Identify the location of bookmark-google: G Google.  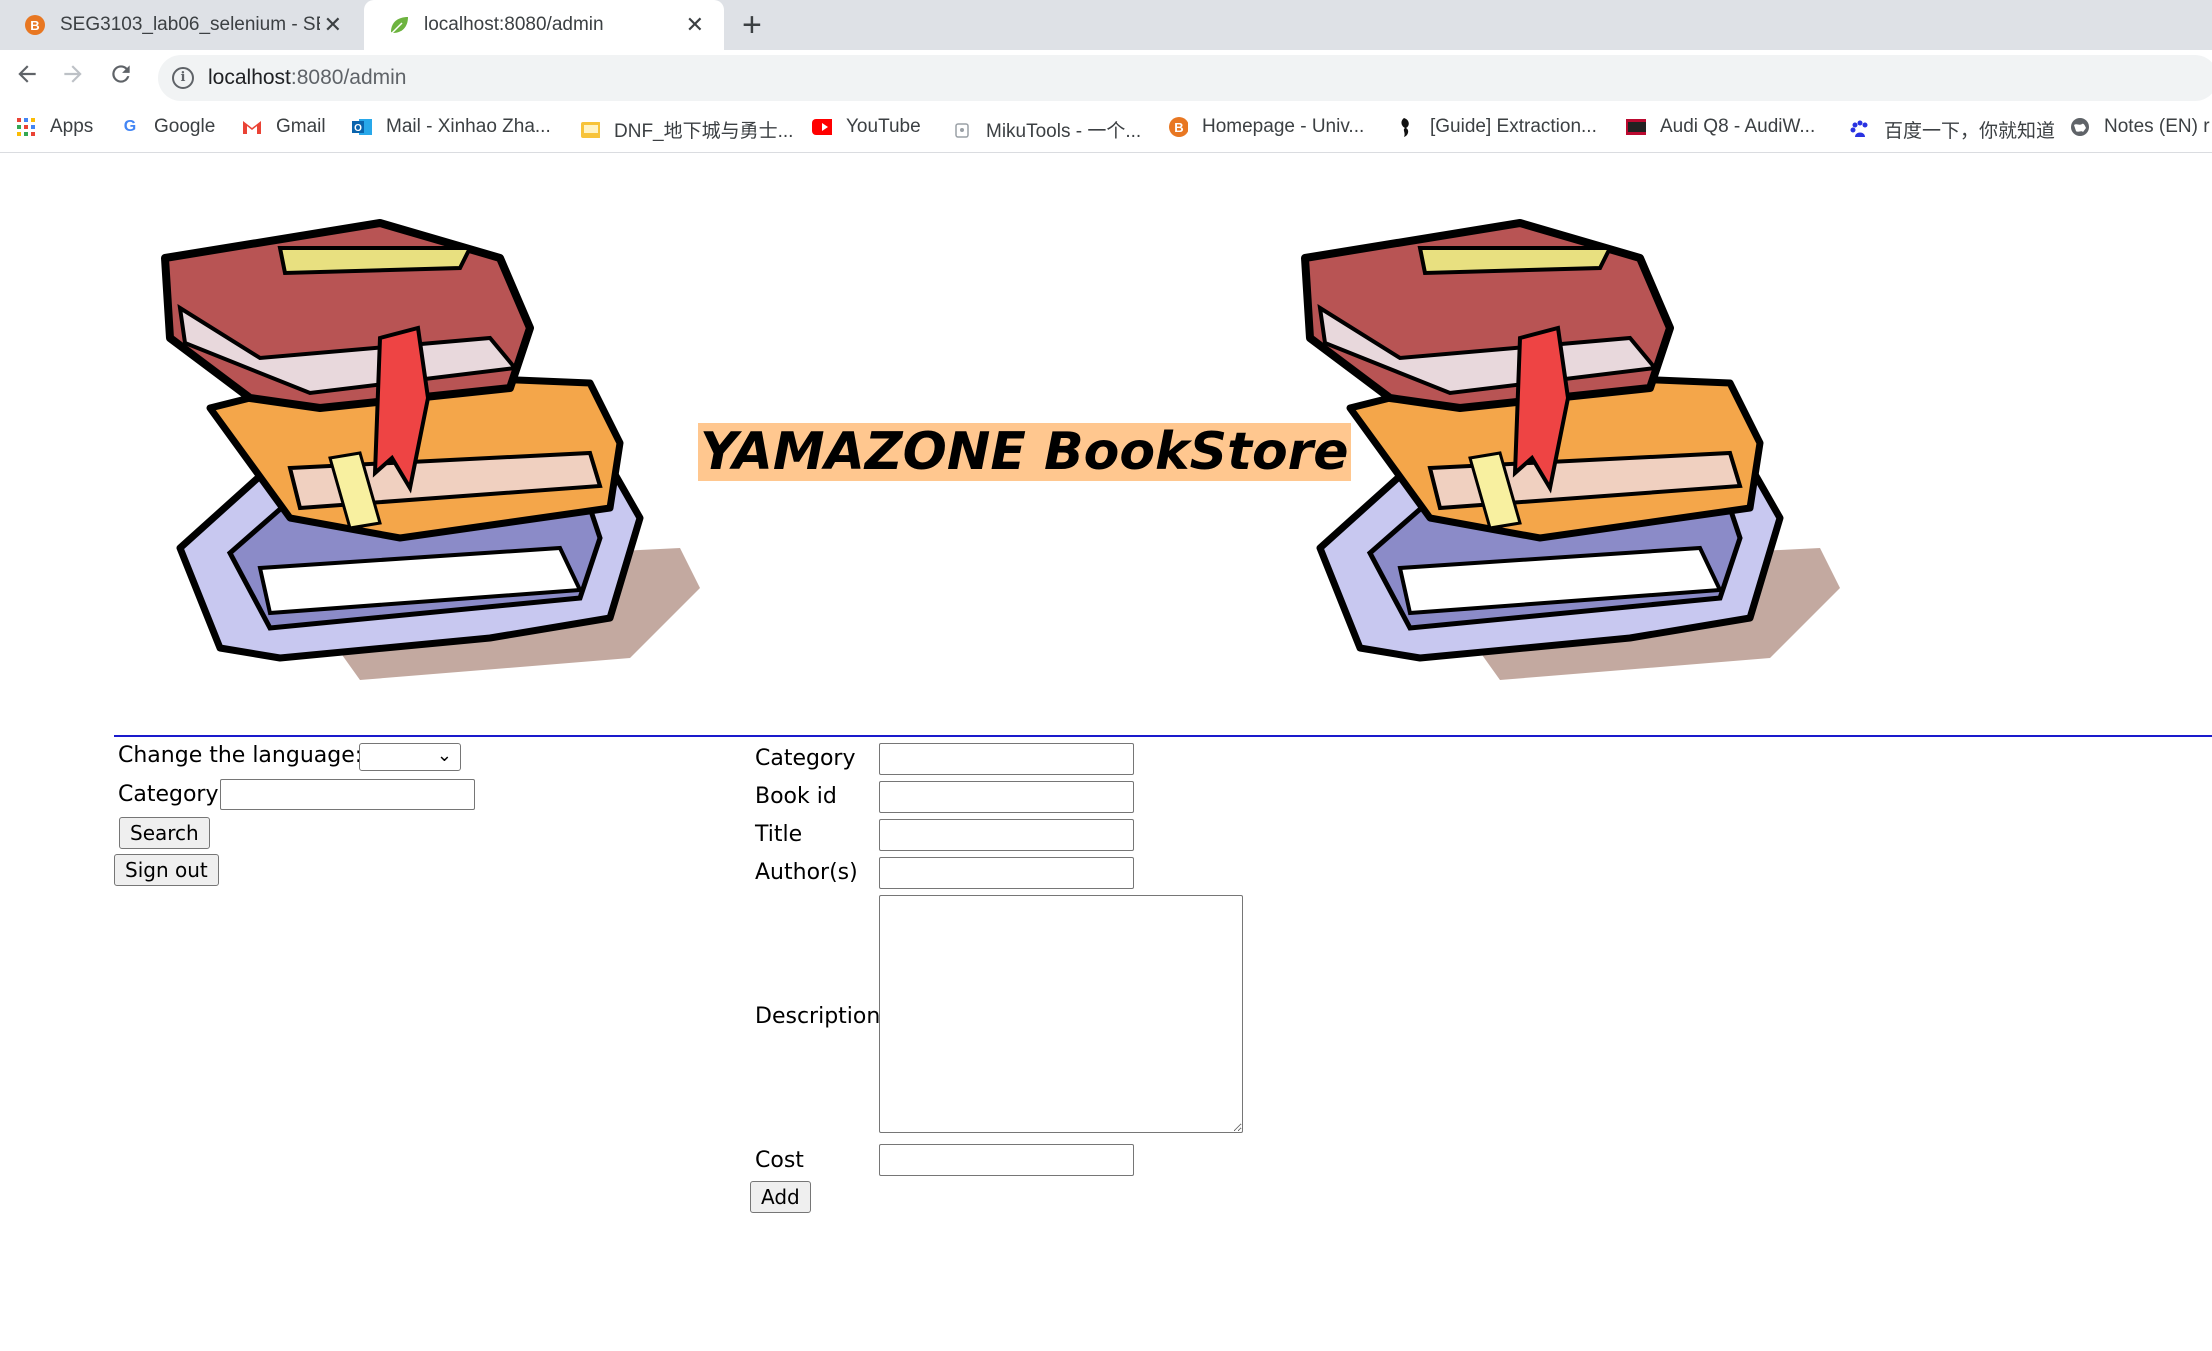
(168, 127).